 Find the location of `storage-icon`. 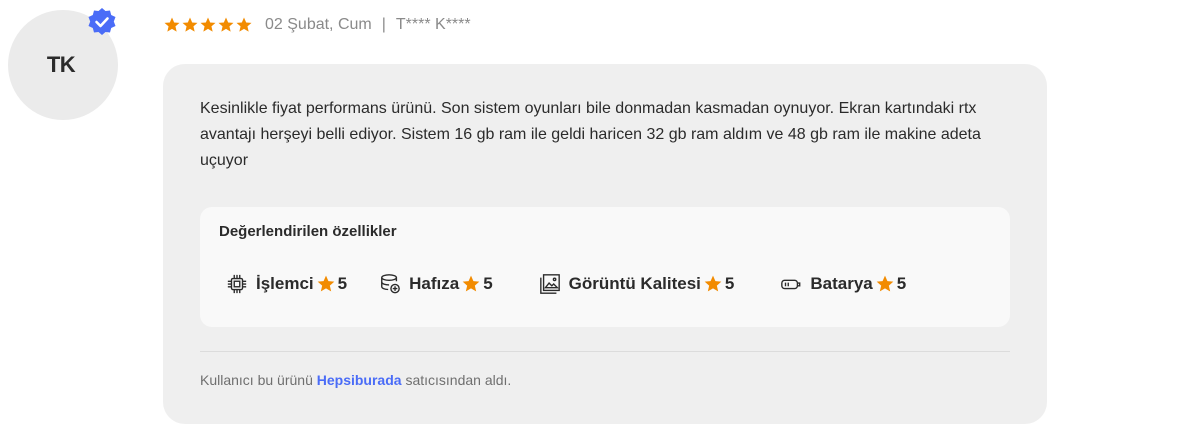

storage-icon is located at coordinates (390, 284).